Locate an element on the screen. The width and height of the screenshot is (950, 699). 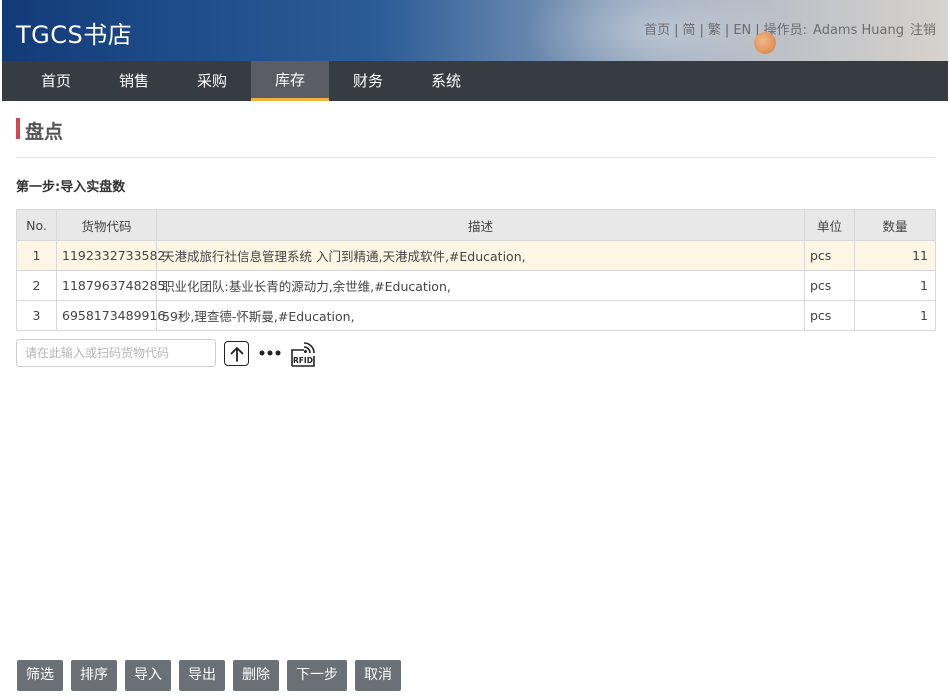
goods-code: 1187963748285 is located at coordinates (110, 285).